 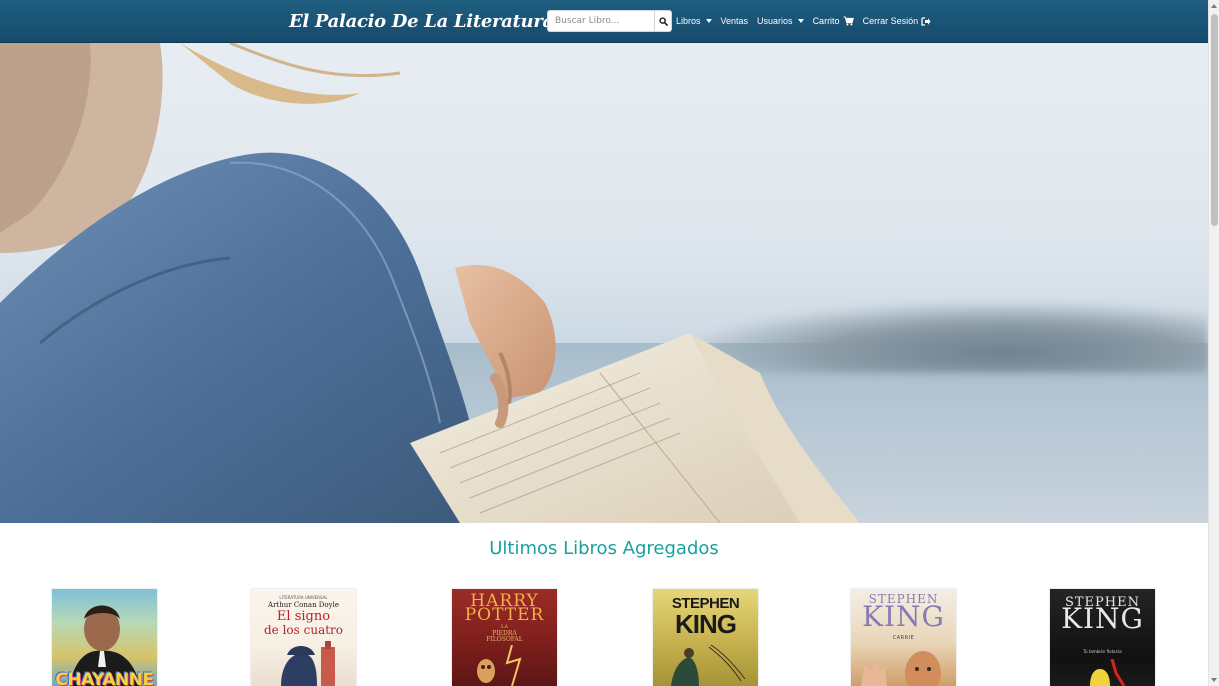 What do you see at coordinates (421, 21) in the screenshot?
I see `brand-logo: El Palacio De La Literatura` at bounding box center [421, 21].